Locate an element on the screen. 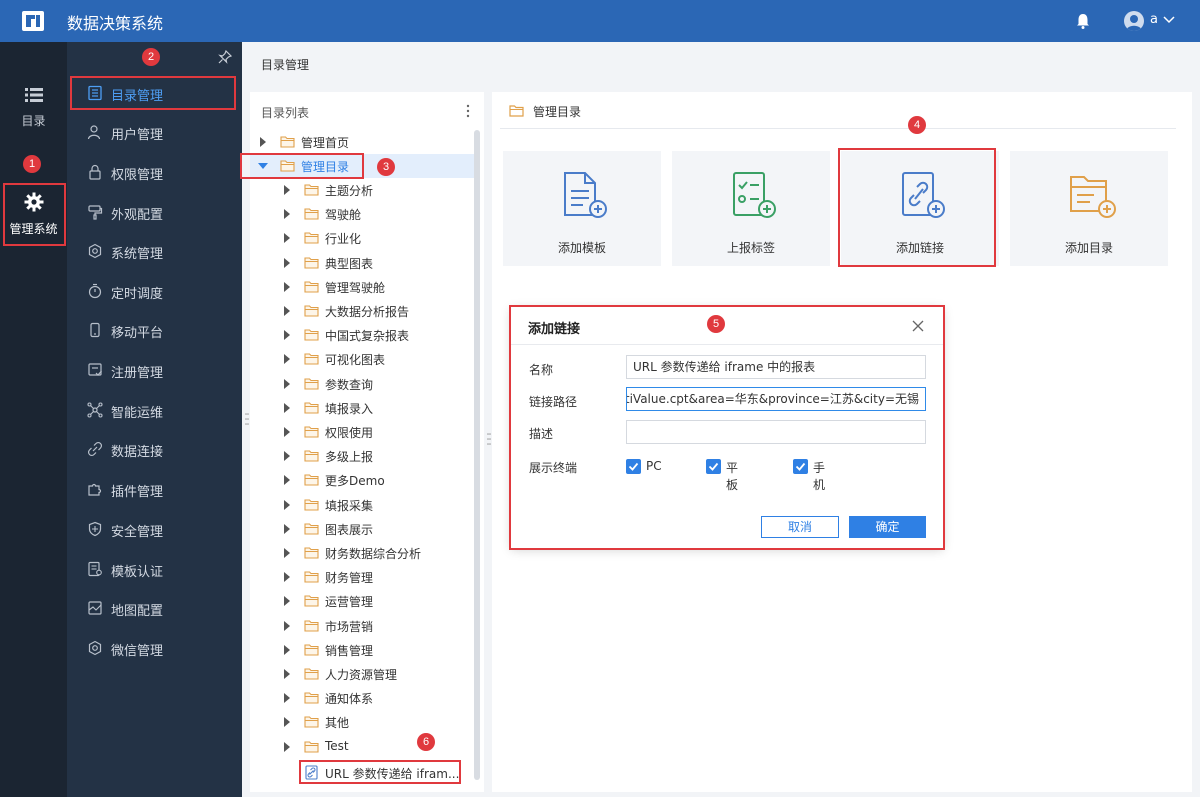  tree-node: 多级上报 is located at coordinates (362, 456).